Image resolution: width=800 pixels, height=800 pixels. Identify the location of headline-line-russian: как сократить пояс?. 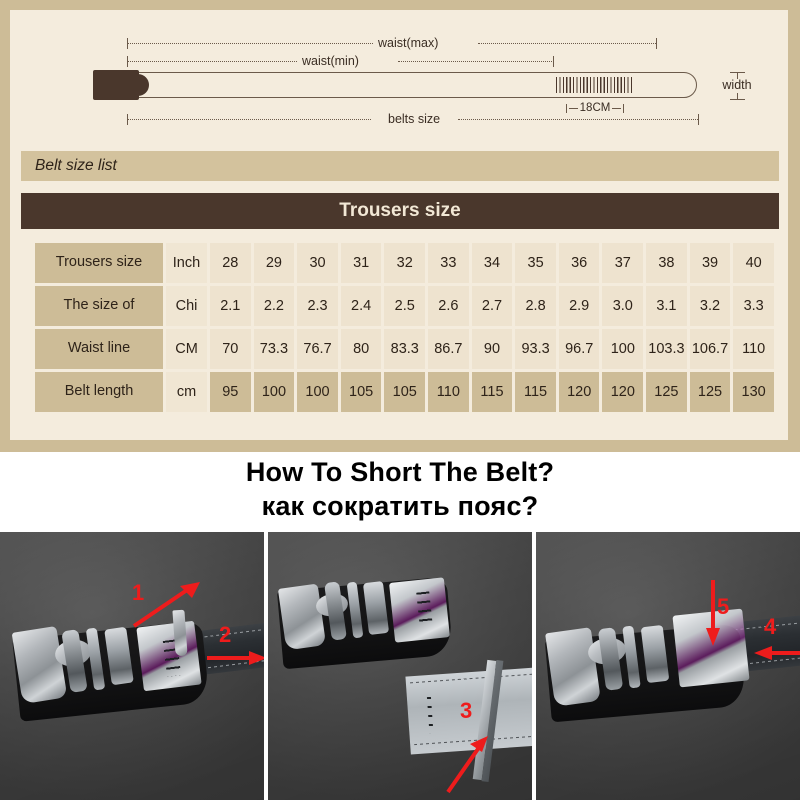
(400, 506).